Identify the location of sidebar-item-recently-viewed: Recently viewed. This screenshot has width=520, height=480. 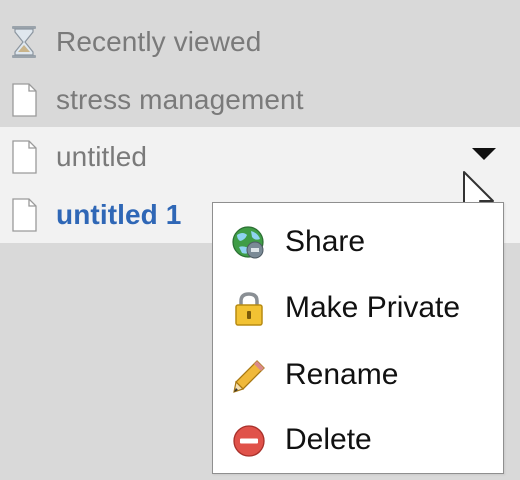
(260, 41).